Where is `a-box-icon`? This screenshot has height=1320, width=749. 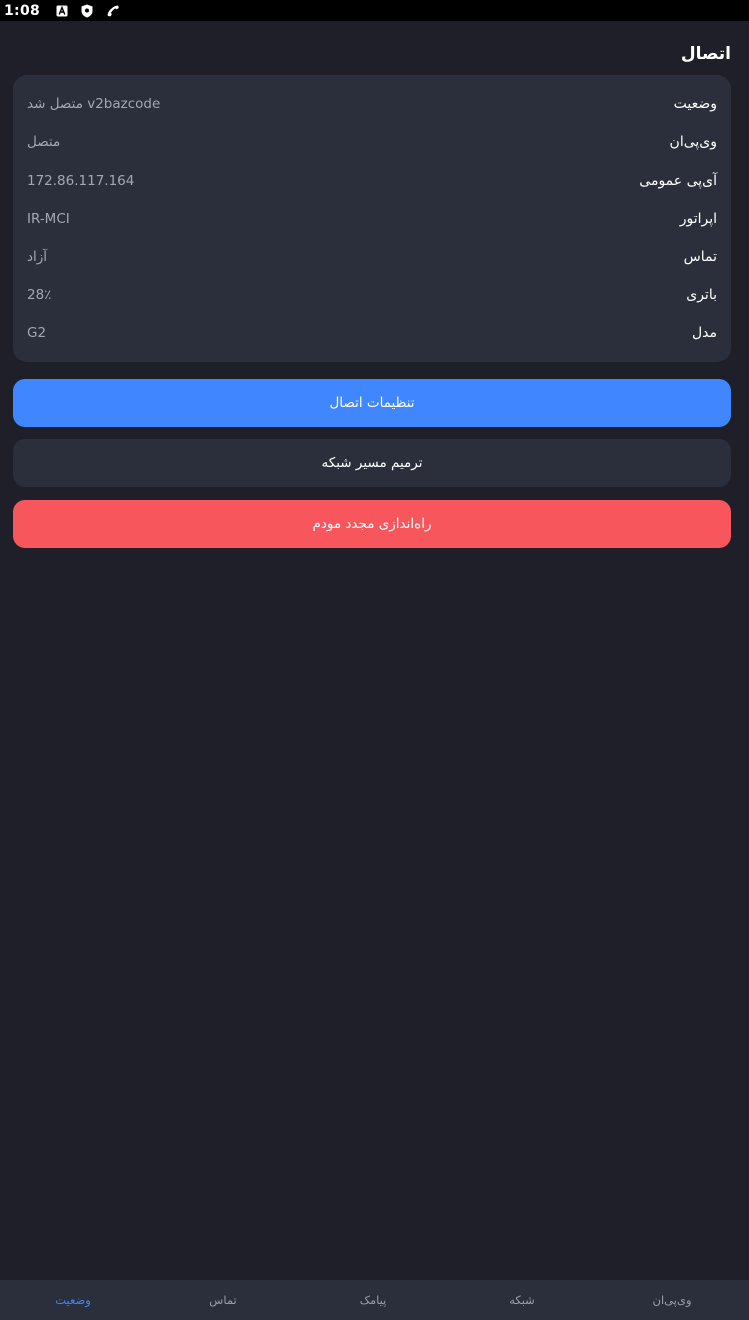
a-box-icon is located at coordinates (62, 11).